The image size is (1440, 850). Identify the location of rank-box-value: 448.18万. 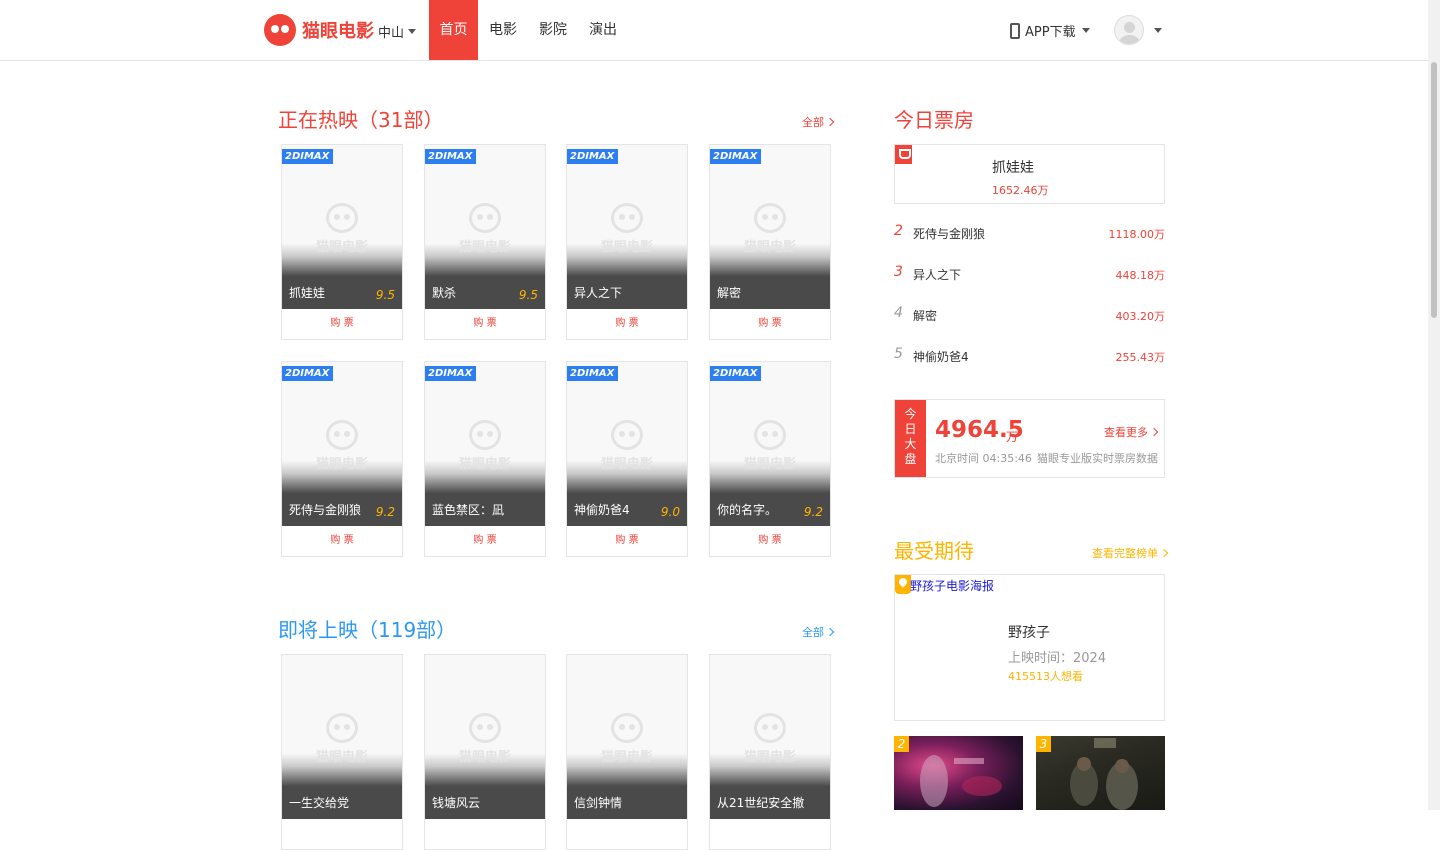
(1140, 275).